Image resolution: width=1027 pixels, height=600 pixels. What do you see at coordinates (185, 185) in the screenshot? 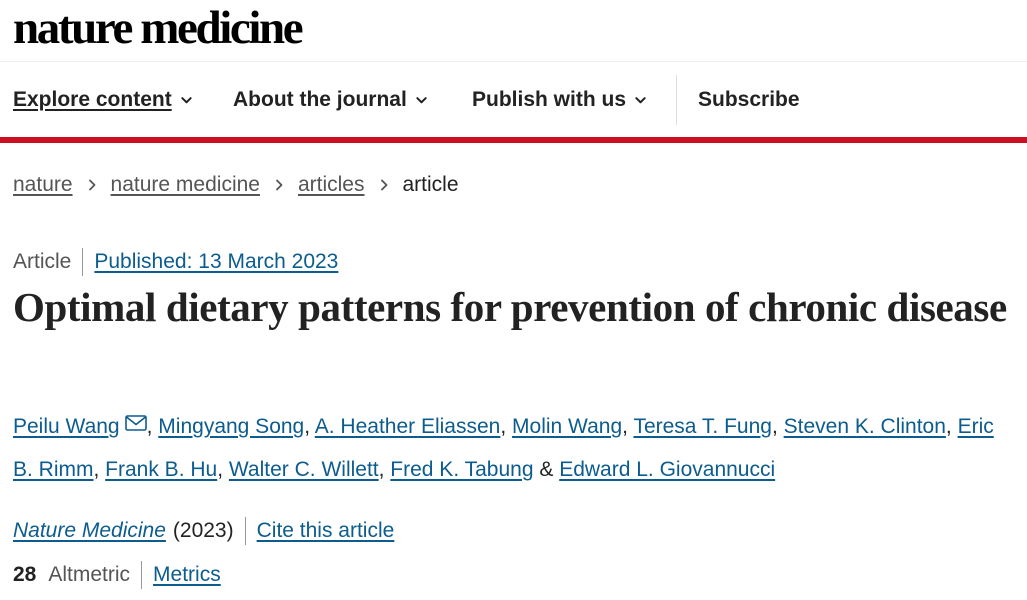
I see `breadcrumb-nature-medicine: nature medicine` at bounding box center [185, 185].